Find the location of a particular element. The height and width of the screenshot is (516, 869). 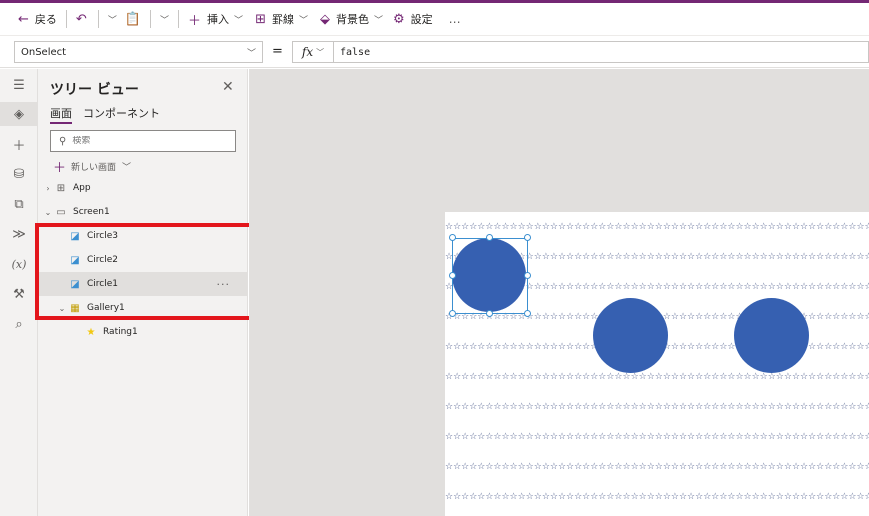

node-label: Rating1 is located at coordinates (120, 332).